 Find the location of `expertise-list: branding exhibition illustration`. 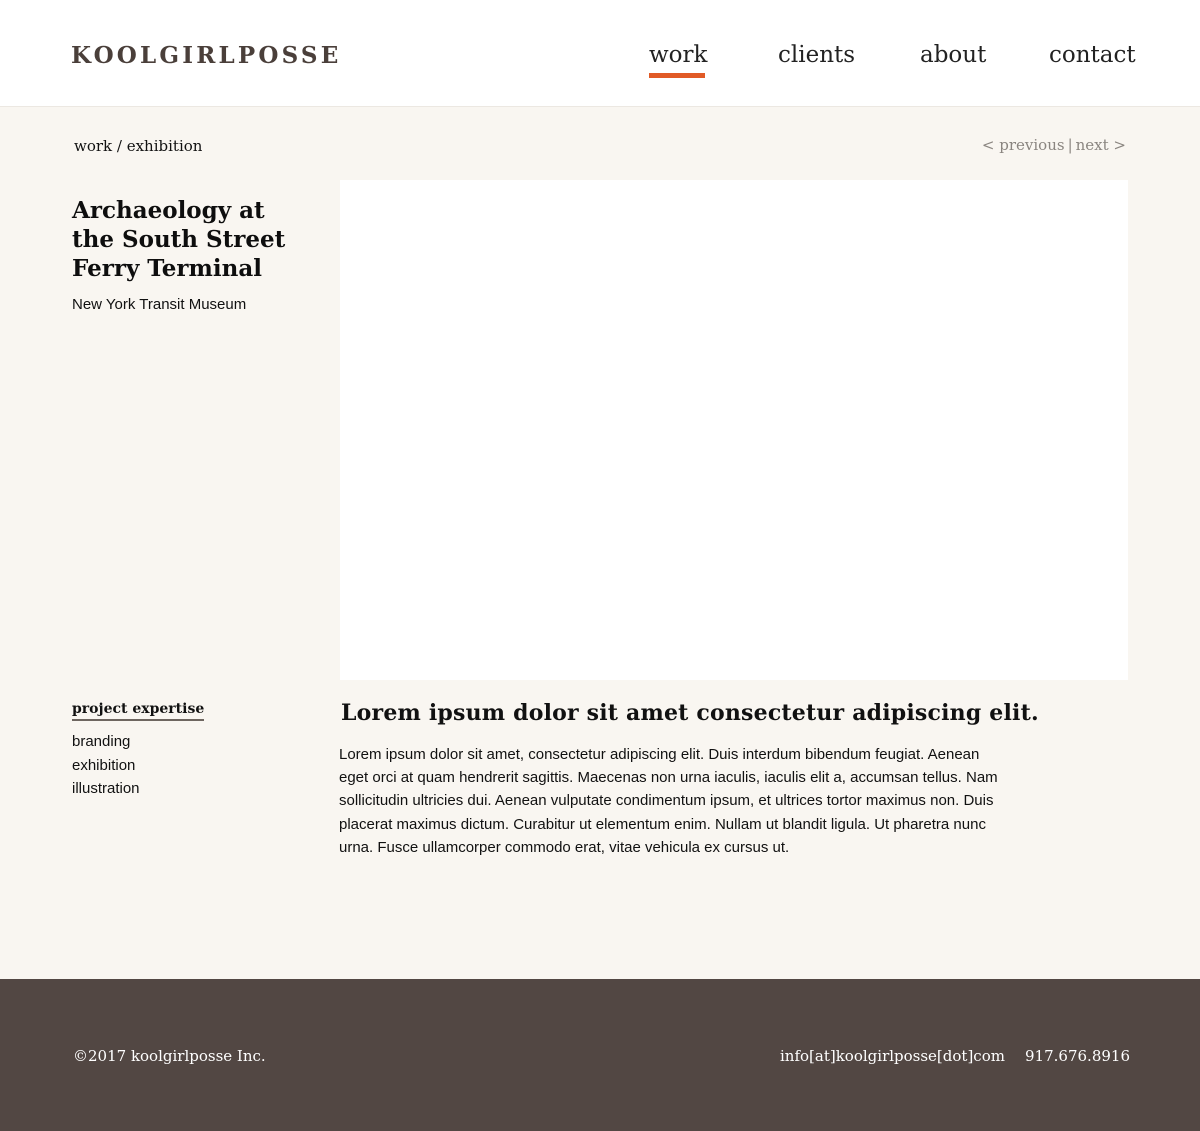

expertise-list: branding exhibition illustration is located at coordinates (106, 765).